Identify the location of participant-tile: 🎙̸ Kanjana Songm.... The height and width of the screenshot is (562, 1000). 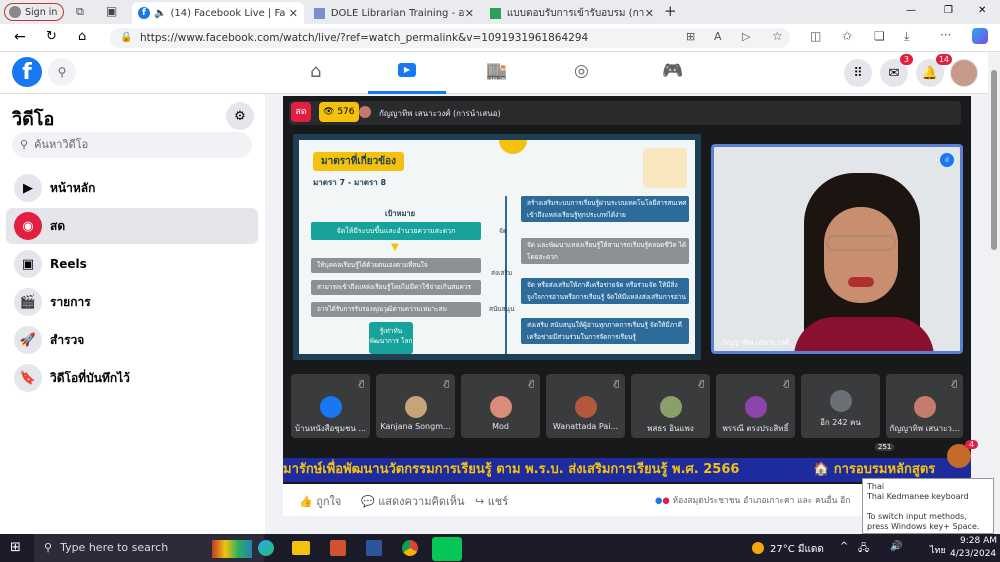
(415, 406).